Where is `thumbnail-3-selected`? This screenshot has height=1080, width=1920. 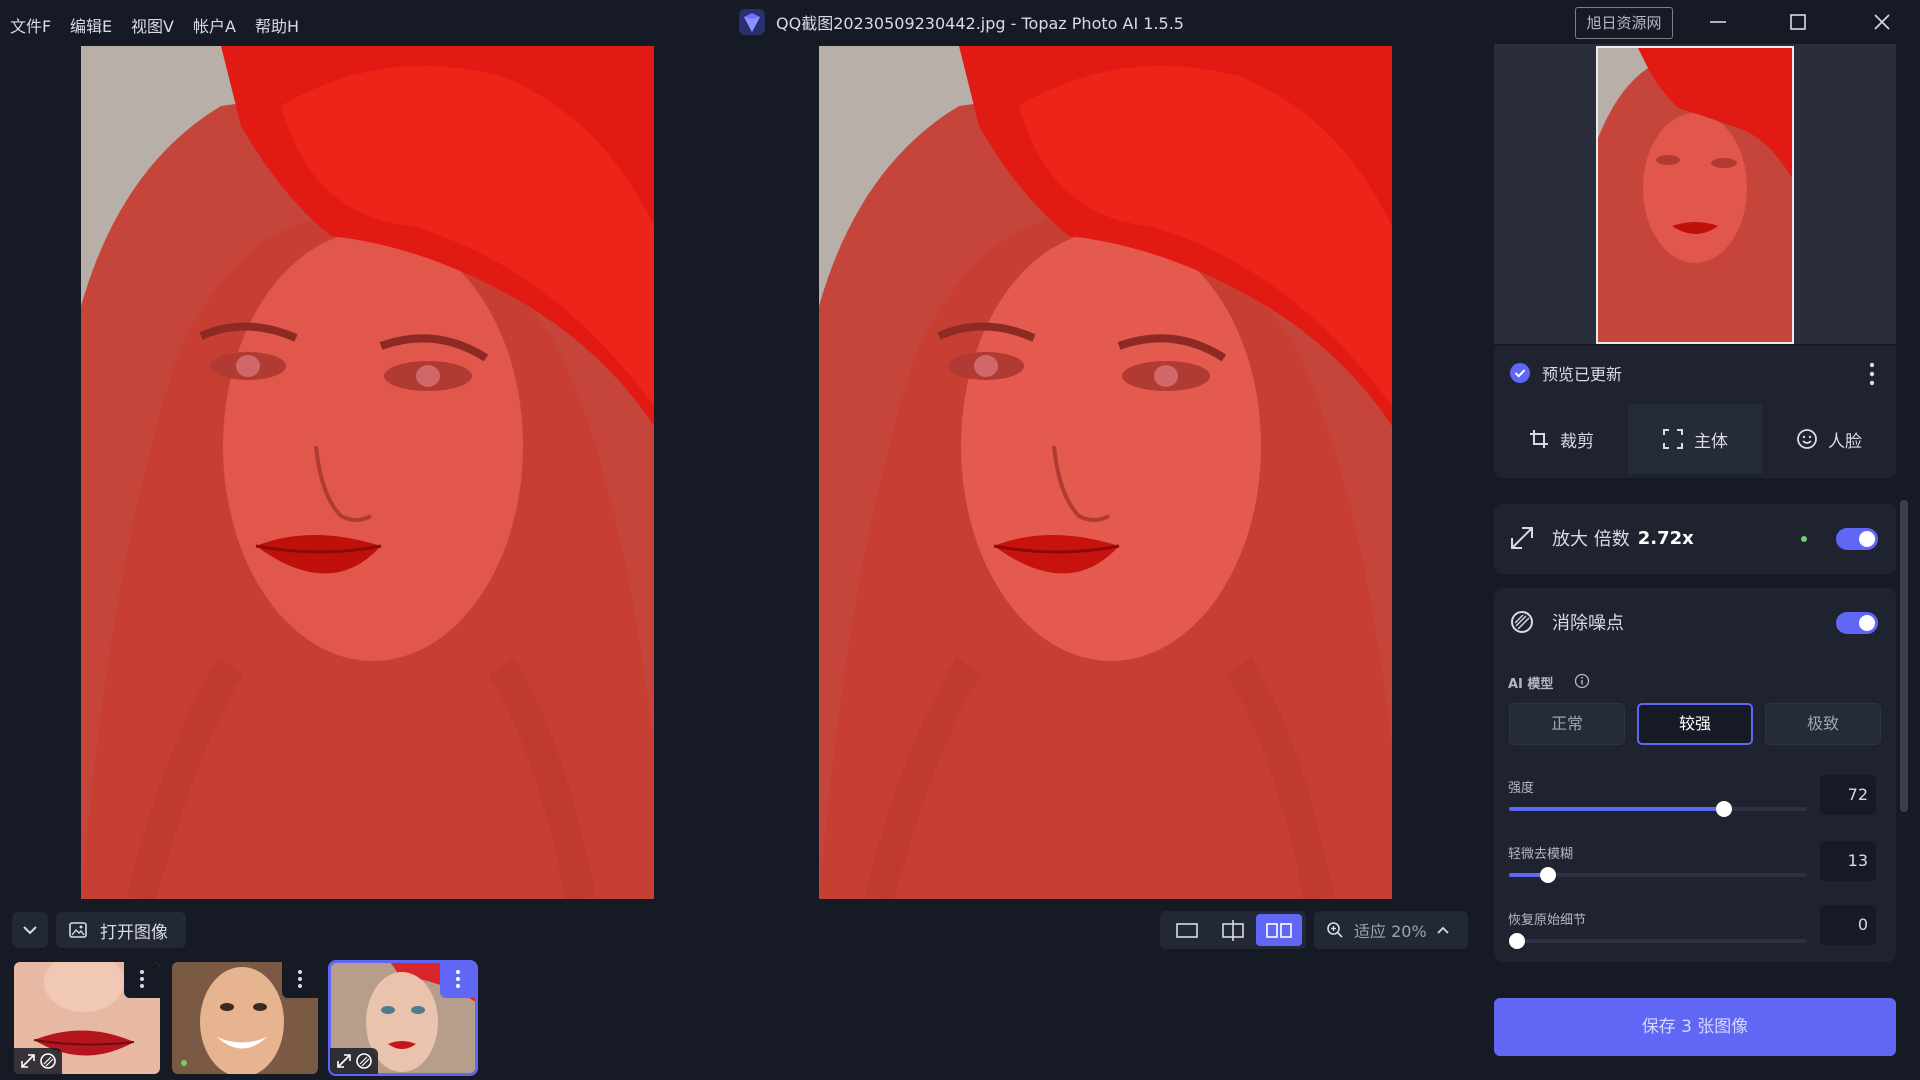 thumbnail-3-selected is located at coordinates (403, 1018).